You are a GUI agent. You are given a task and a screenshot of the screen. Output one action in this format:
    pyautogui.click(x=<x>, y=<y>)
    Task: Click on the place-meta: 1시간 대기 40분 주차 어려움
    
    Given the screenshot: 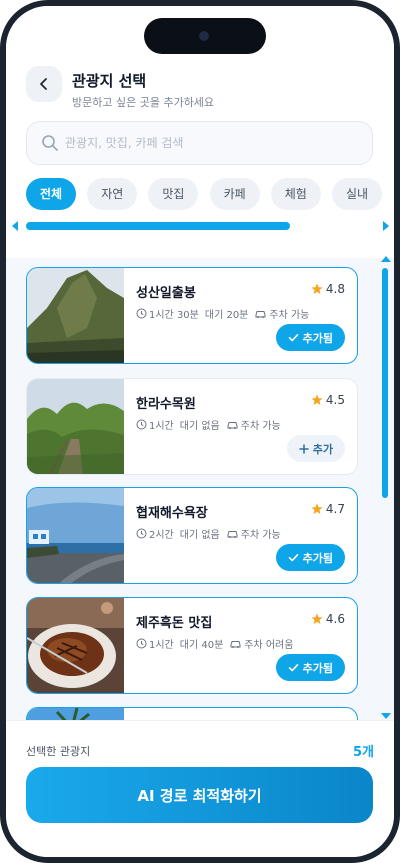 What is the action you would take?
    pyautogui.click(x=214, y=643)
    